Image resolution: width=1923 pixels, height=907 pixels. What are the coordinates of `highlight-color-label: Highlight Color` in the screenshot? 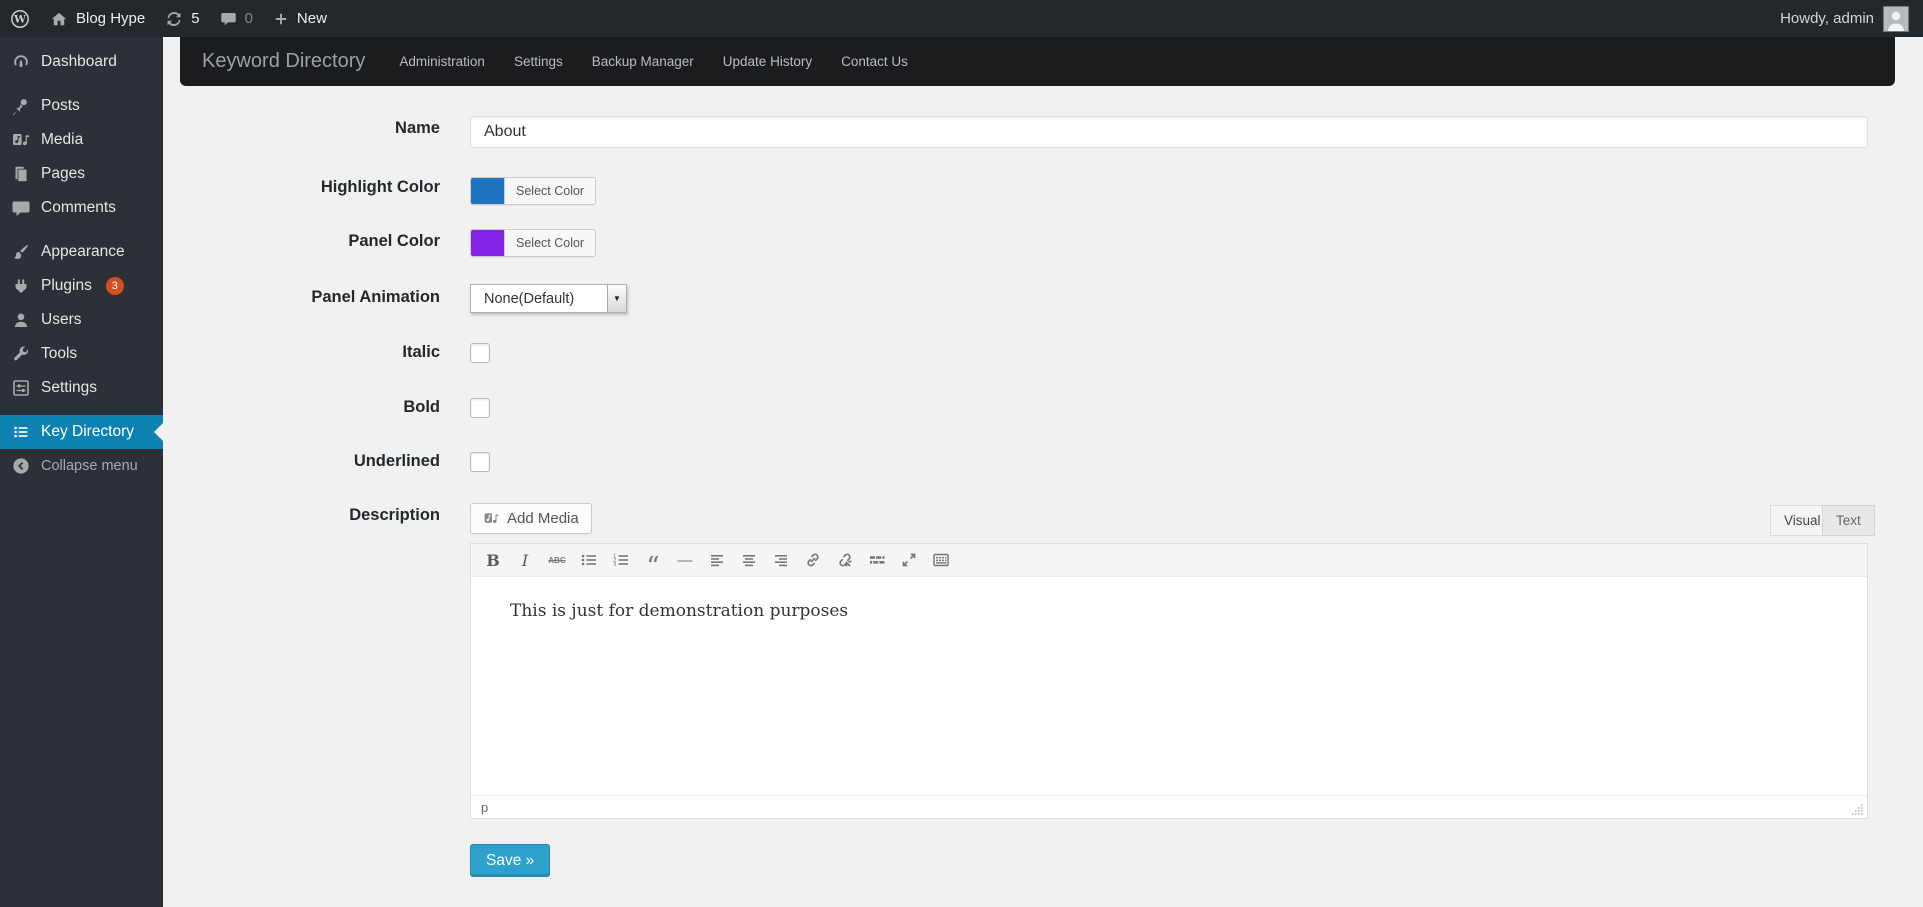 It's located at (380, 187).